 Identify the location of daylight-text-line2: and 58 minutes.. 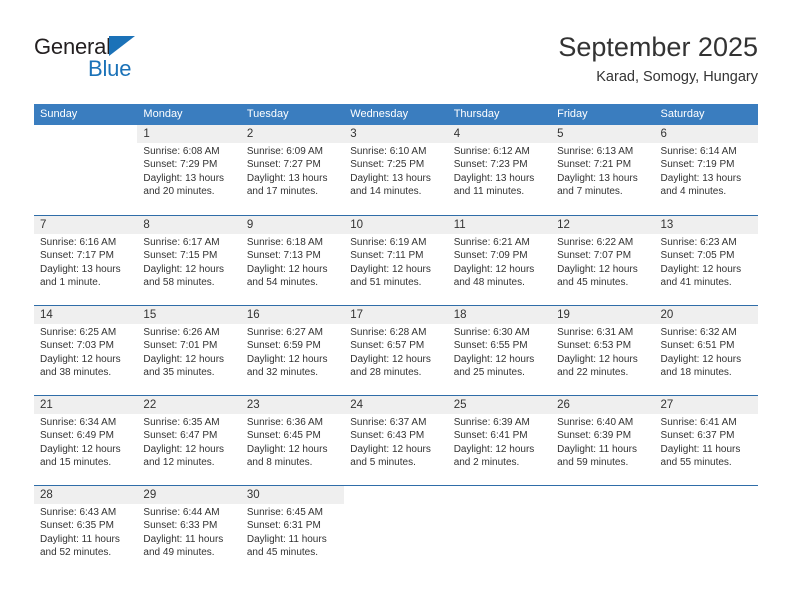
(179, 283).